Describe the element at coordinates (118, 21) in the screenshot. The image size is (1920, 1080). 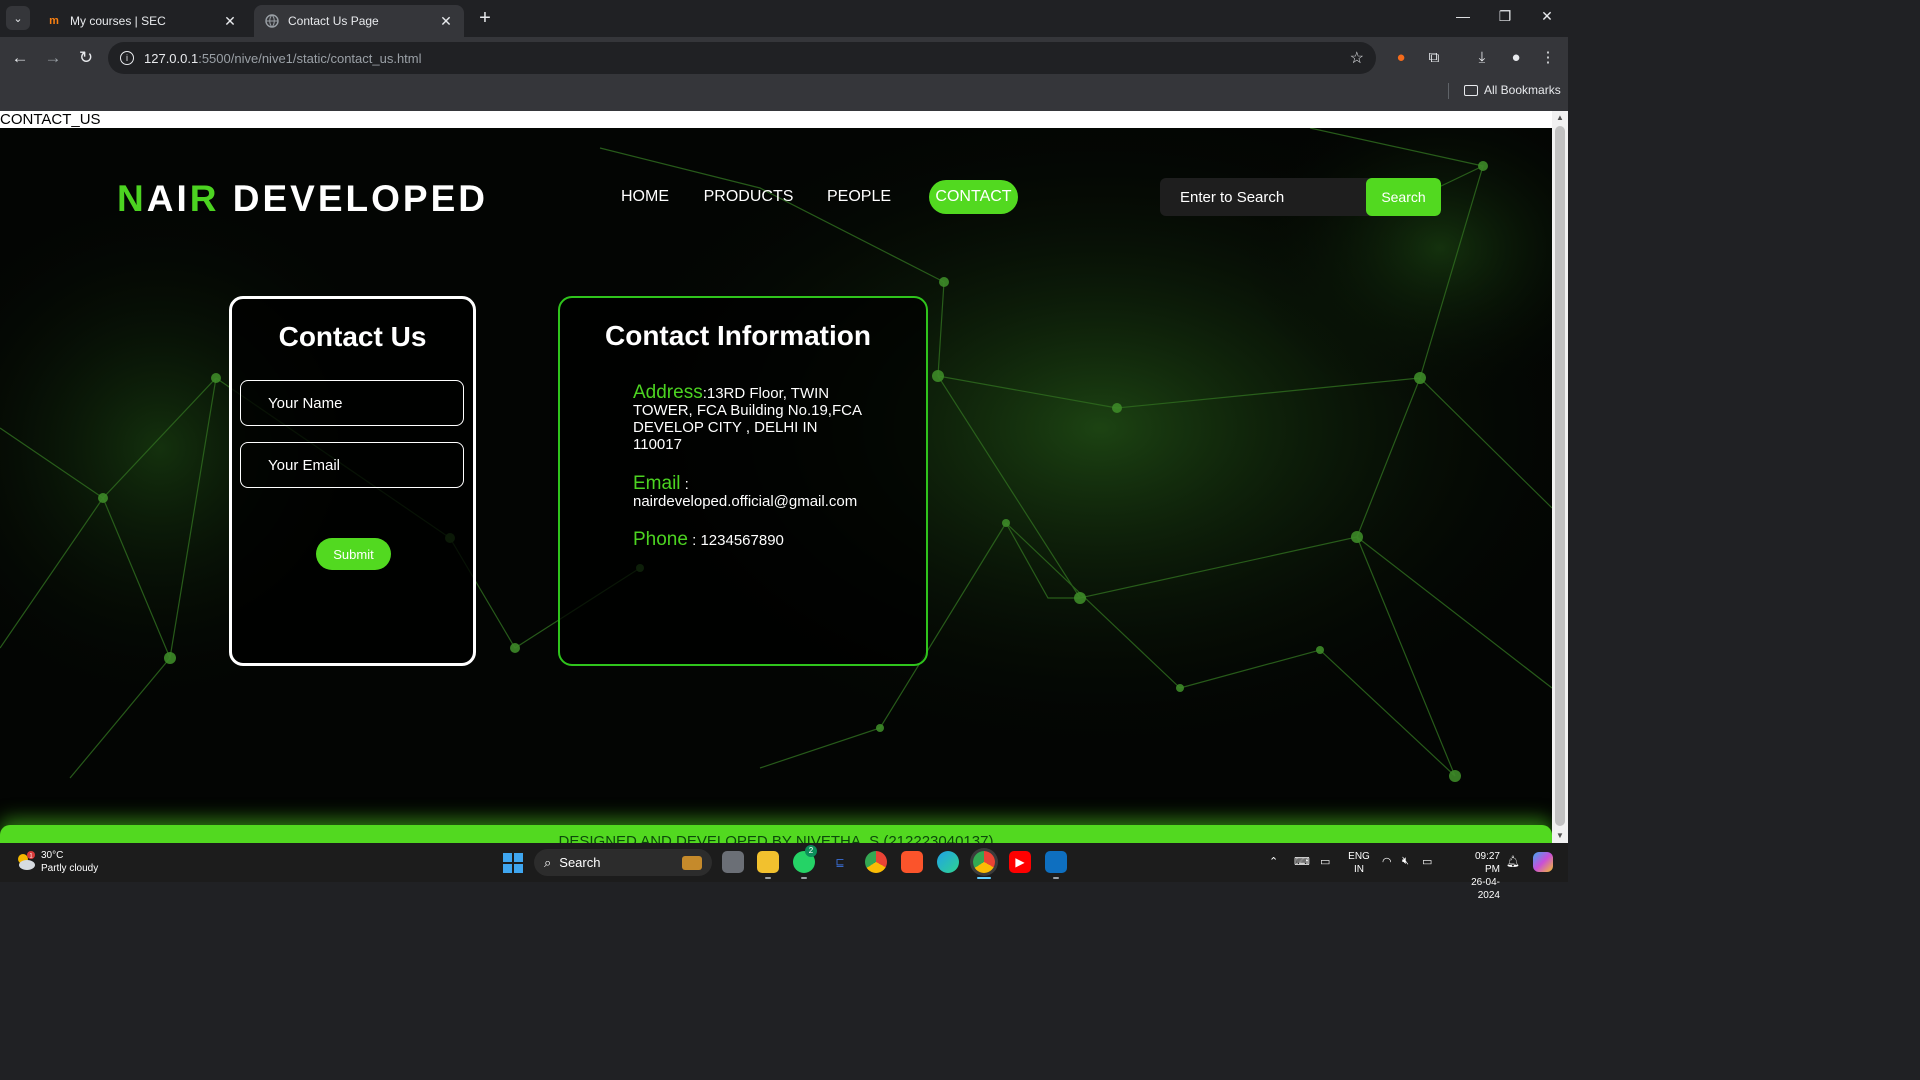
I see `tab-title: My courses | SEC` at that location.